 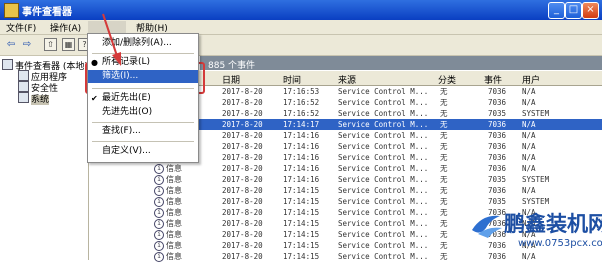 I want to click on column-header-category: 分类, so click(x=447, y=79).